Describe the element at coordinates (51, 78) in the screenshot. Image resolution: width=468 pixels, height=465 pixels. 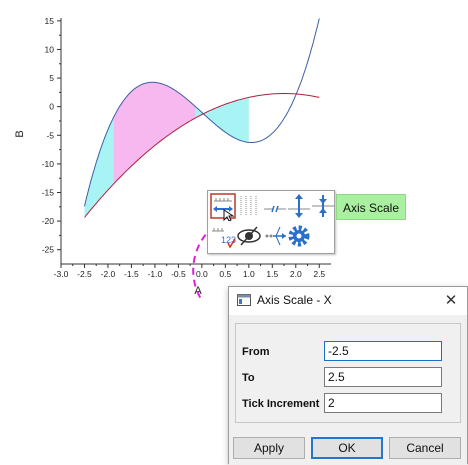
I see `y-tick-label: 5` at that location.